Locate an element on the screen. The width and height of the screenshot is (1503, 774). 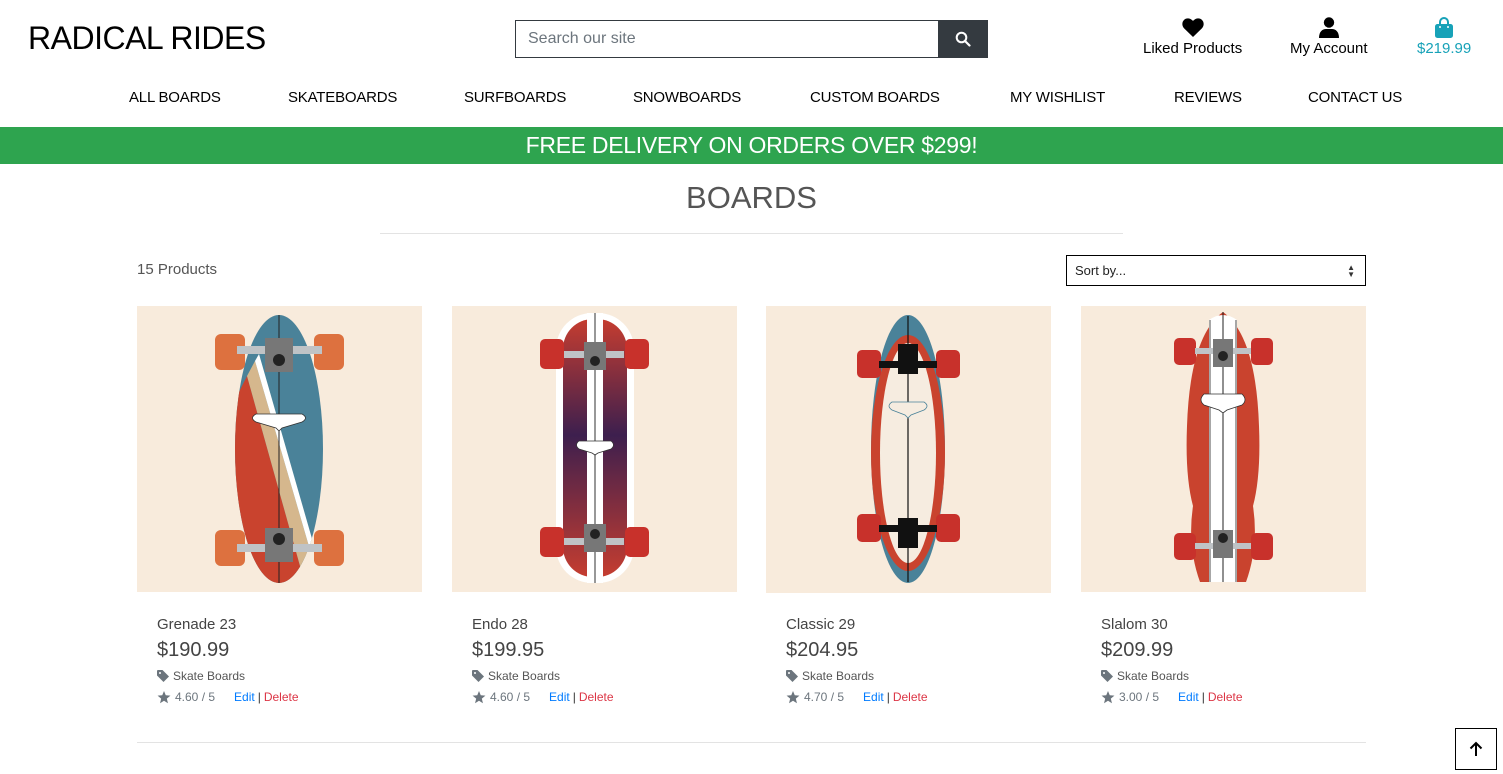
product-rating: 3.00 / 5 is located at coordinates (1130, 697).